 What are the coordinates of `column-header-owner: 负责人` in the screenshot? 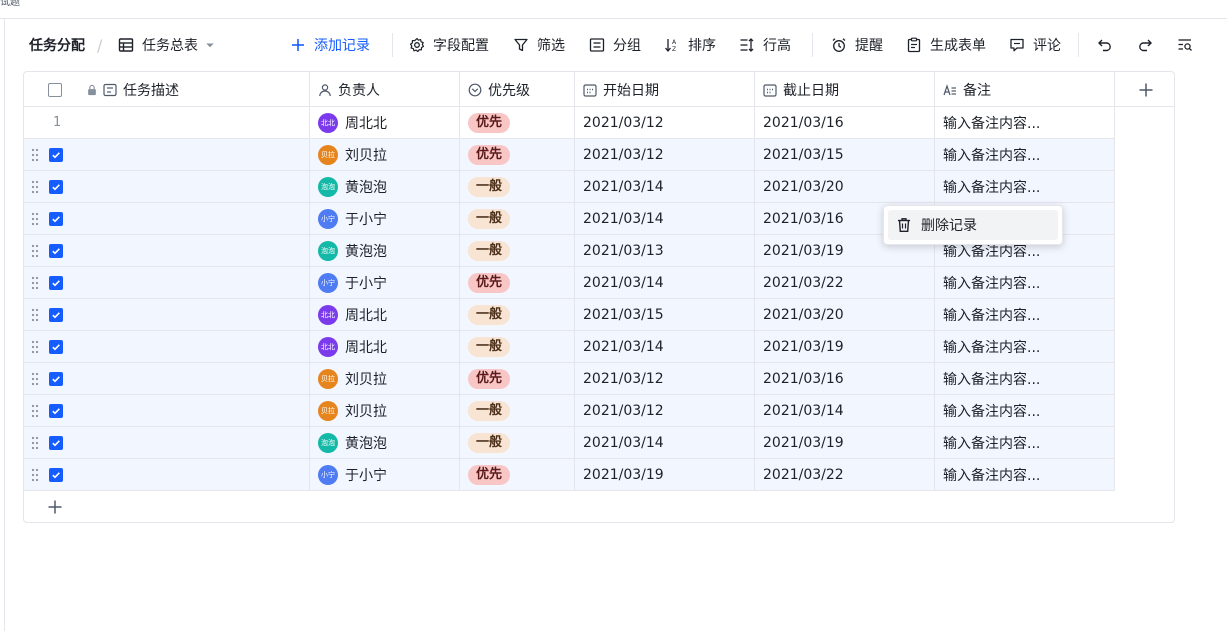 It's located at (385, 89).